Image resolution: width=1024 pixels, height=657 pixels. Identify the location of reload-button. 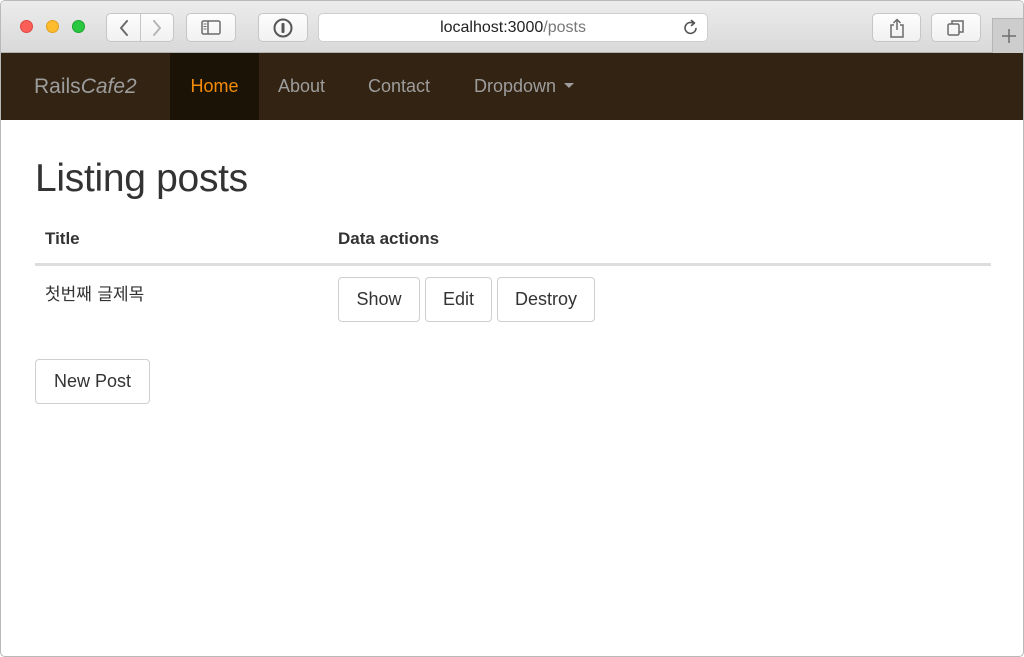
(691, 30).